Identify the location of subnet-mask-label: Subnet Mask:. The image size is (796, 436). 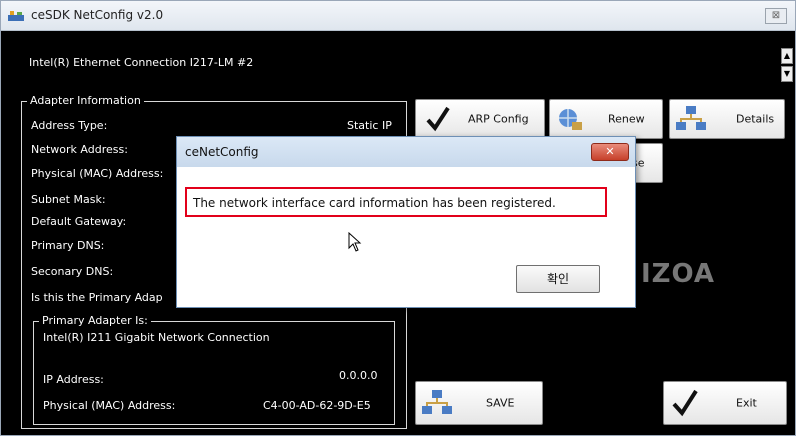
(68, 199).